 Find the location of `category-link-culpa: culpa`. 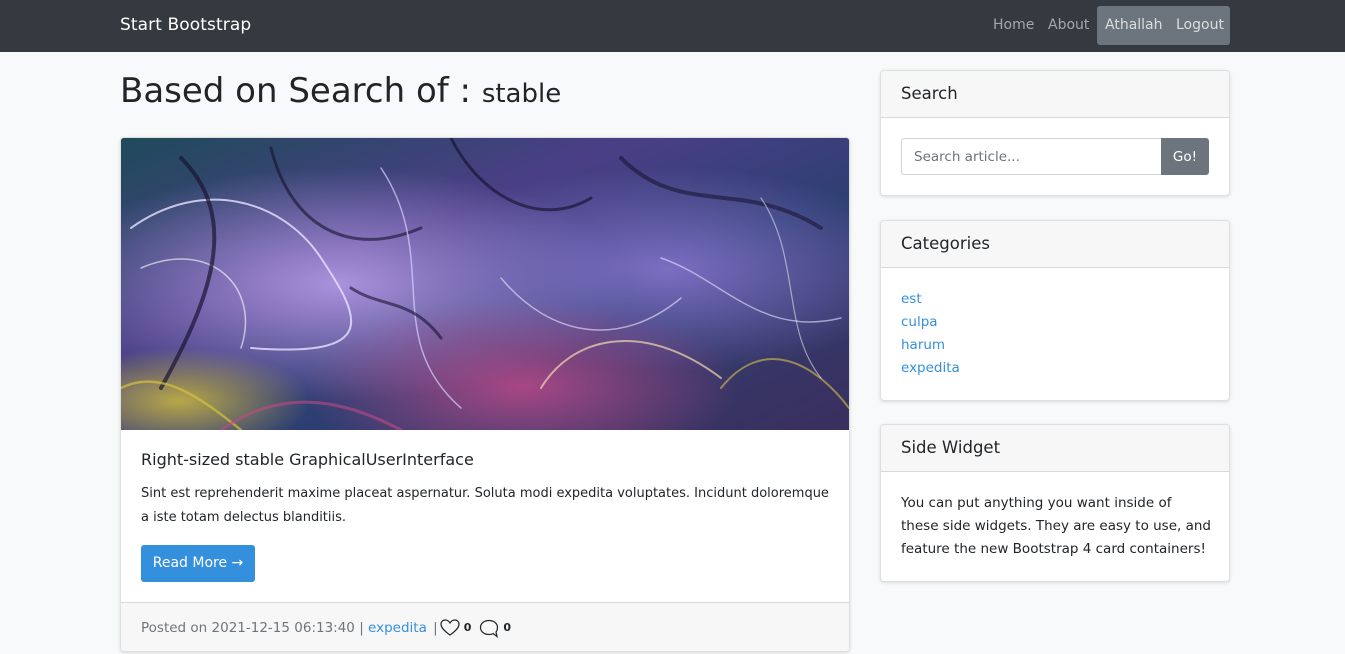

category-link-culpa: culpa is located at coordinates (919, 322).